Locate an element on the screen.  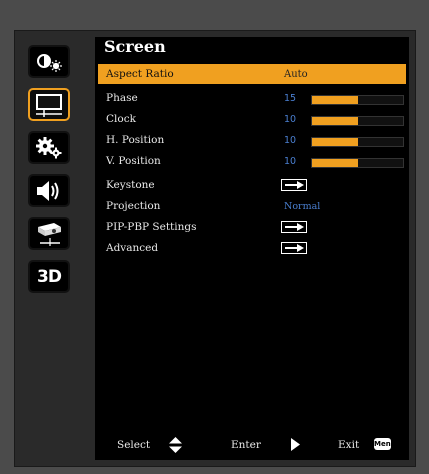
menu-item-label: PIP-PBP Settings is located at coordinates (151, 227).